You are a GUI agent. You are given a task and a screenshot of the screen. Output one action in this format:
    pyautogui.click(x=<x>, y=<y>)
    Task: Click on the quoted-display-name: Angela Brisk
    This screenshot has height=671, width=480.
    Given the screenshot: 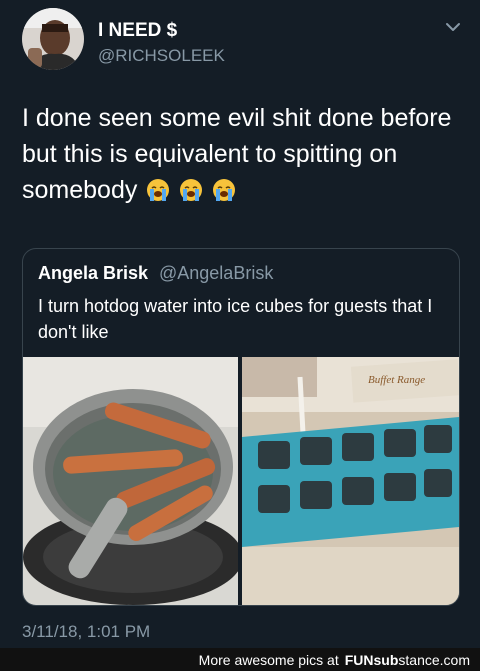 What is the action you would take?
    pyautogui.click(x=93, y=273)
    